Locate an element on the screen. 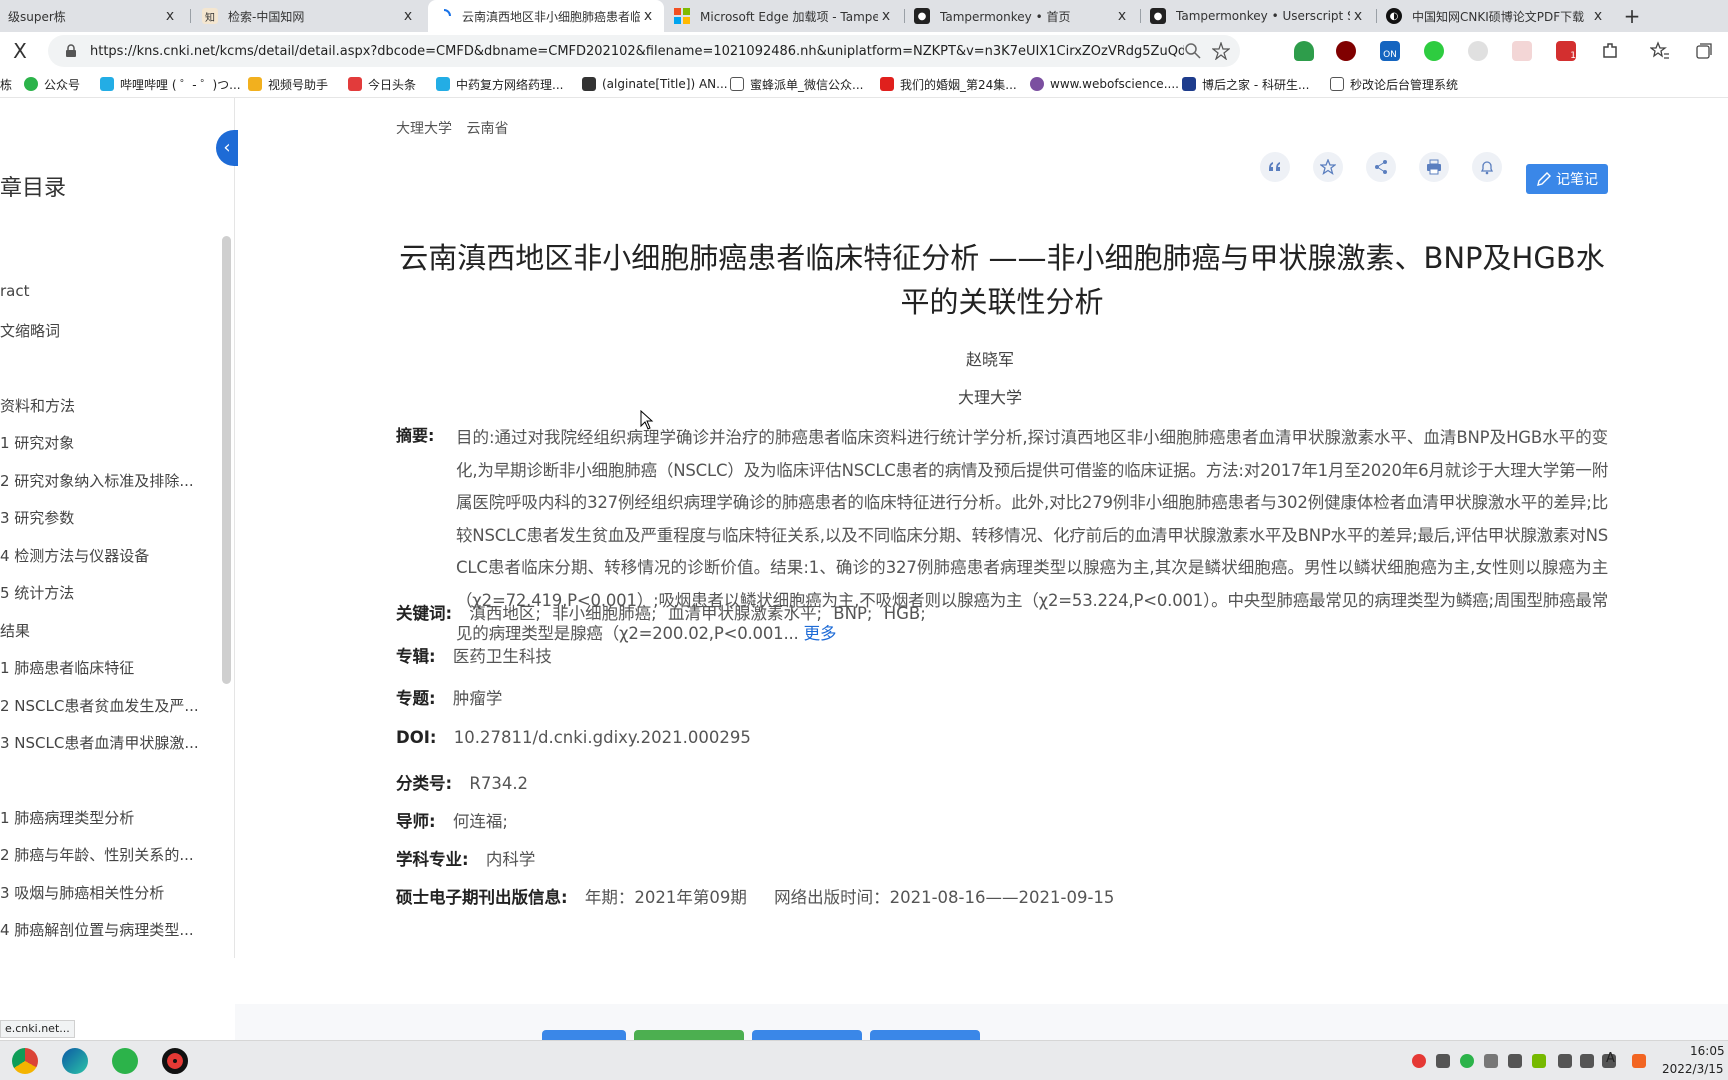 This screenshot has width=1728, height=1080. tab-6: ● Tampermonkey • Userscript Source x is located at coordinates (1258, 16).